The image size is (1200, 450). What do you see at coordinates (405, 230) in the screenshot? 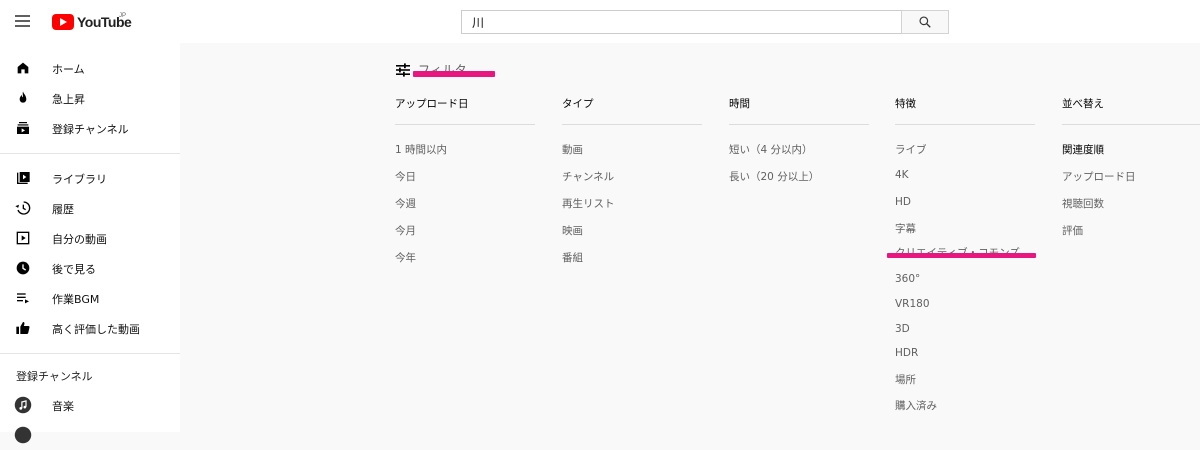
I see `filter-option: 今月` at bounding box center [405, 230].